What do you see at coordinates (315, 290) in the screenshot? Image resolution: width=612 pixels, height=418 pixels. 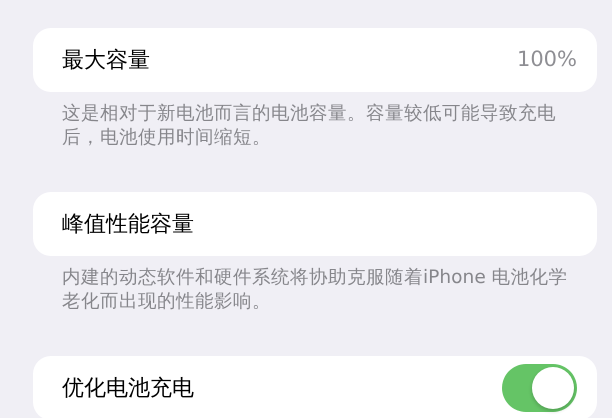 I see `footer-note: 内建的动态软件和硬件系统将协助克服随着iPhone 电池化学老化而出现的性能影响。` at bounding box center [315, 290].